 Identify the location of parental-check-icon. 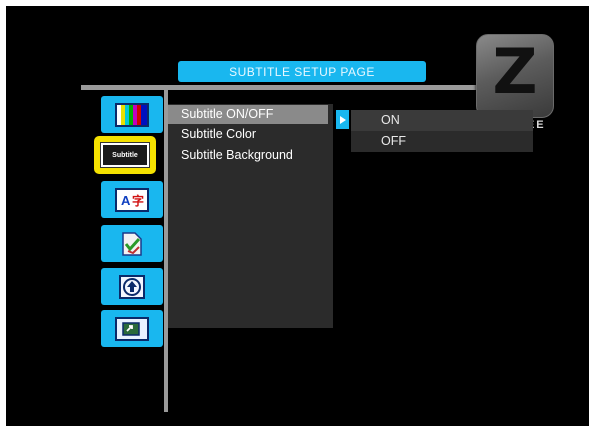
(132, 244).